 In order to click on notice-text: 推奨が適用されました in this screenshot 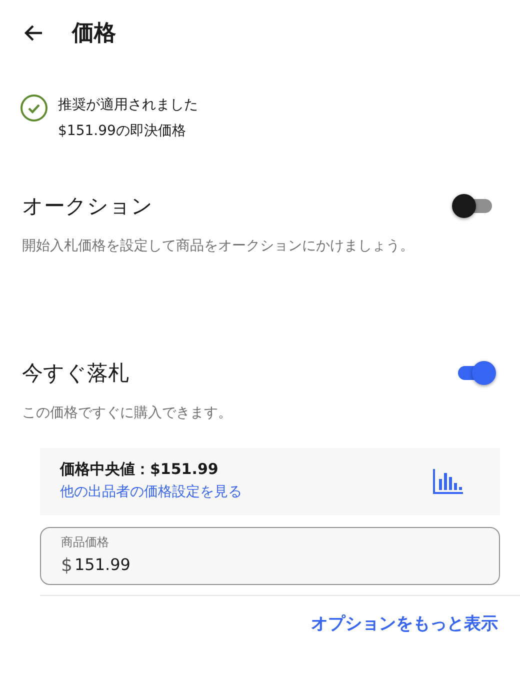, I will do `click(128, 105)`.